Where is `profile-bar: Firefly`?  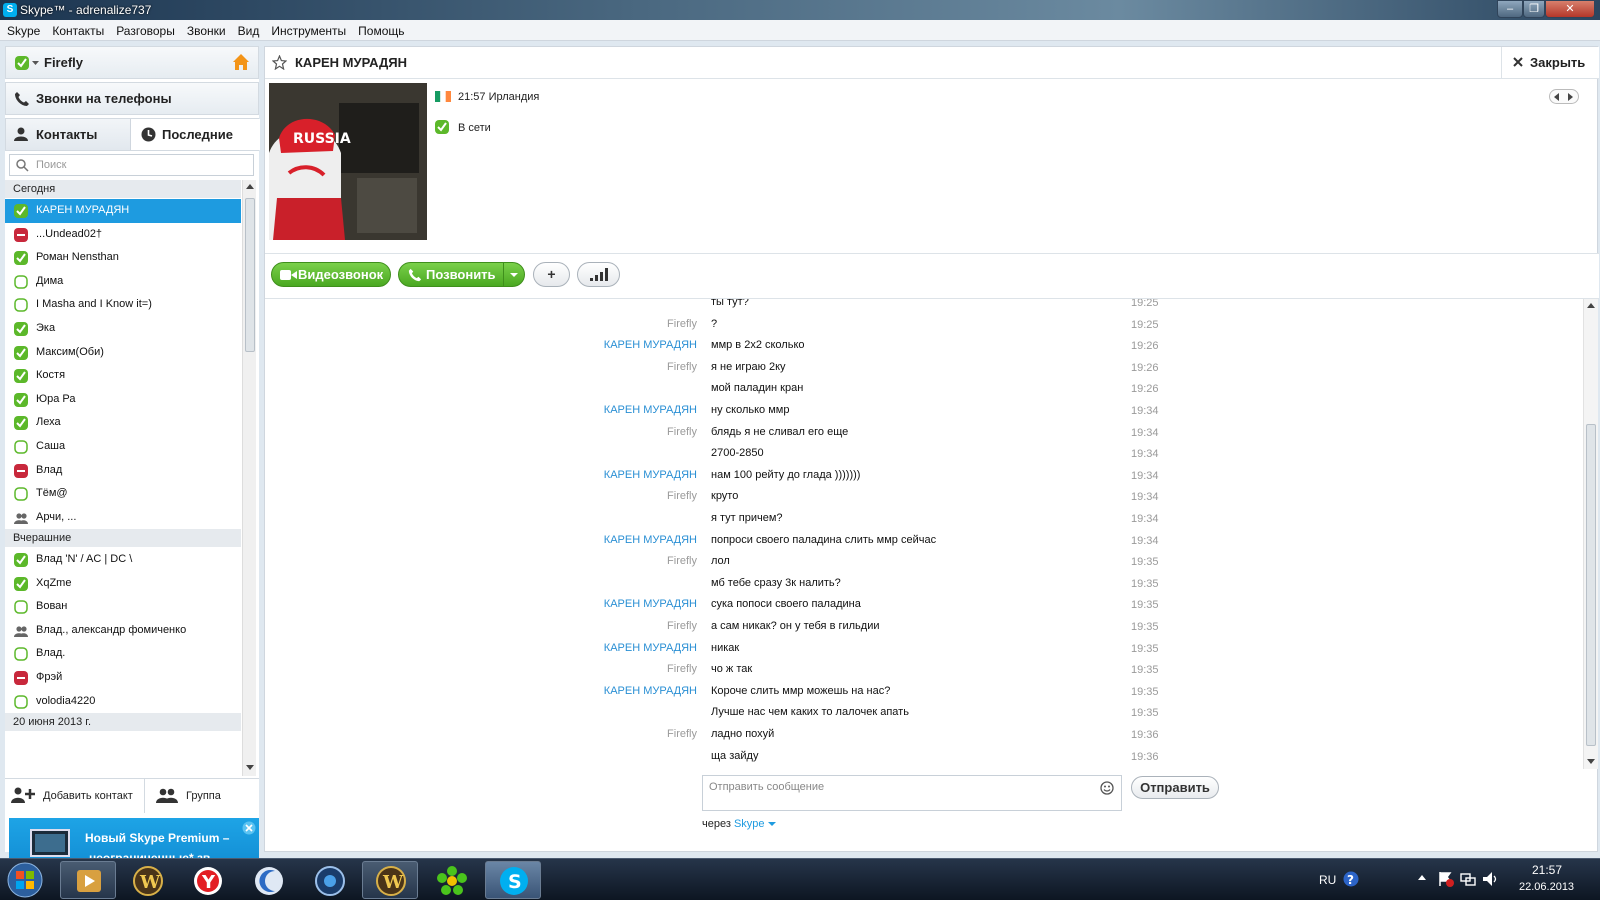 profile-bar: Firefly is located at coordinates (132, 62).